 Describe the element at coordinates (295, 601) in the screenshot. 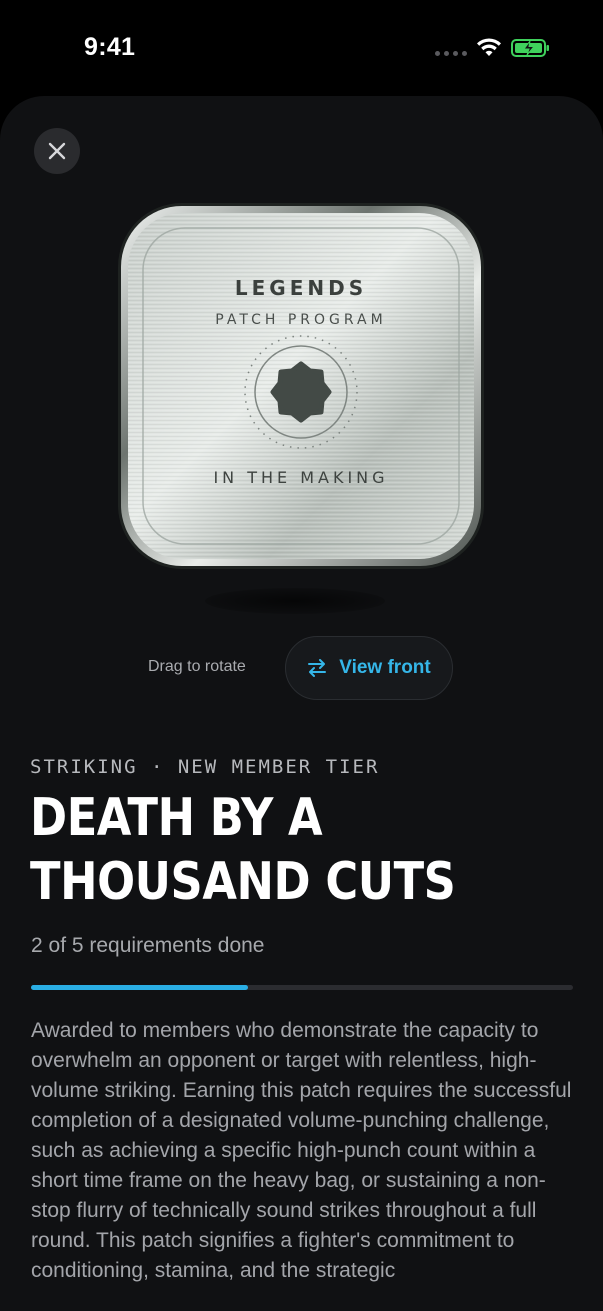

I see `patch-shadow` at that location.